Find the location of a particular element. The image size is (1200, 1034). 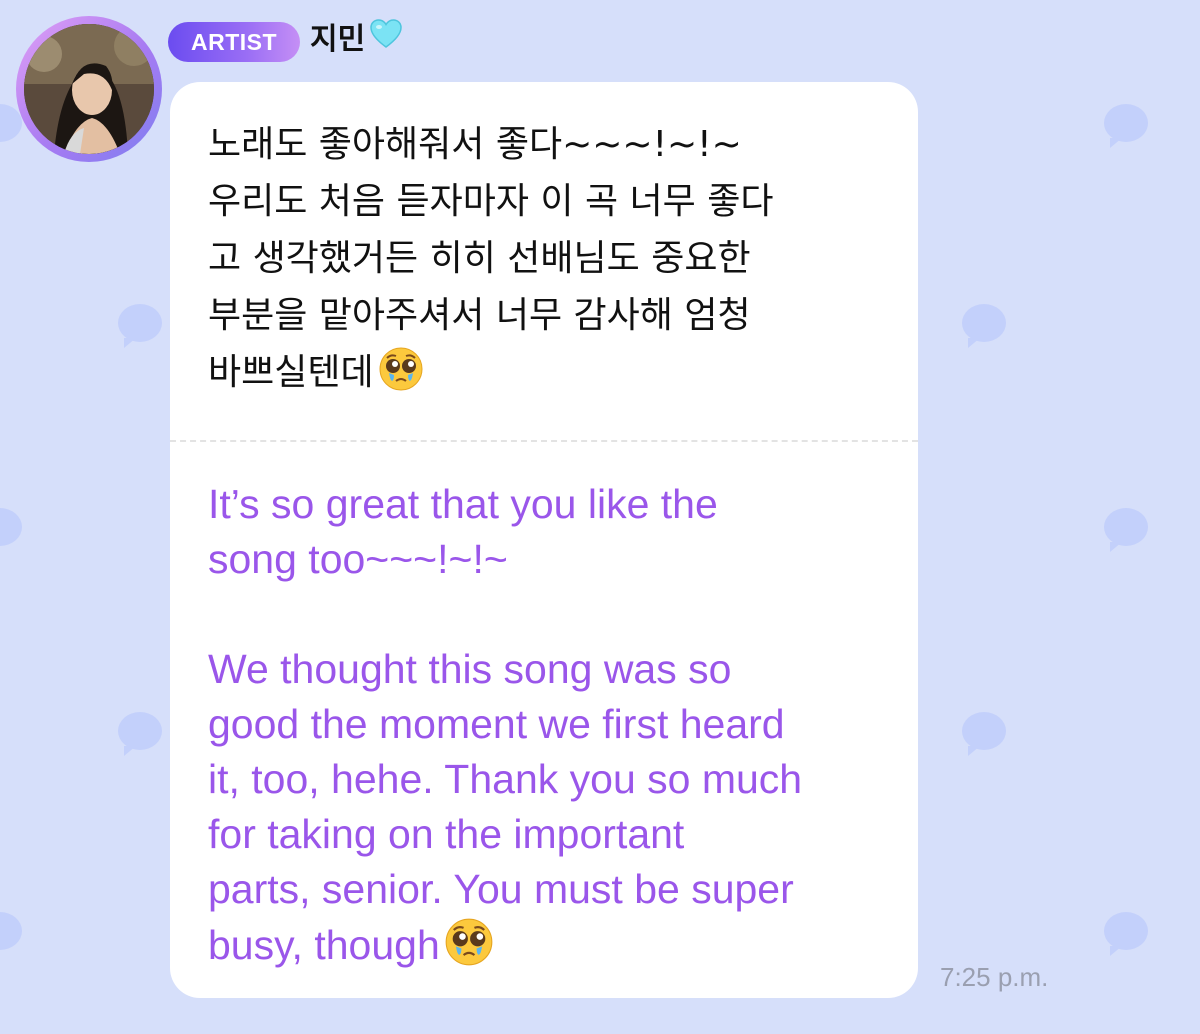

avatar-ring is located at coordinates (89, 89).